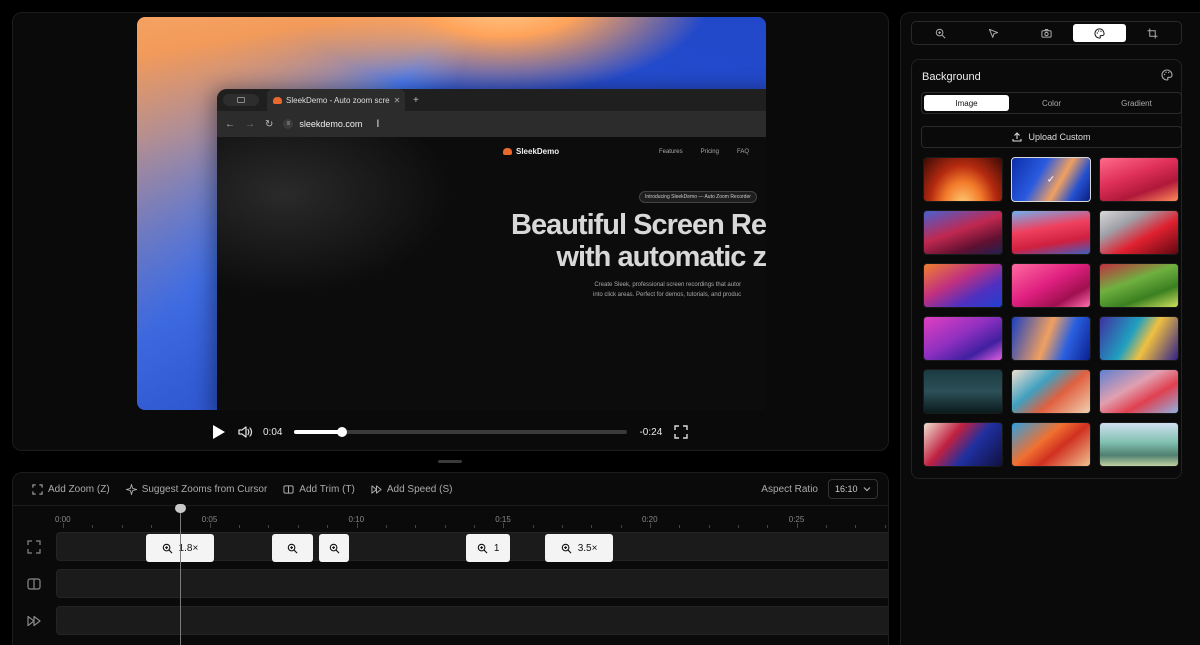 The width and height of the screenshot is (1200, 645). Describe the element at coordinates (450, 621) in the screenshot. I see `speed-track-row` at that location.